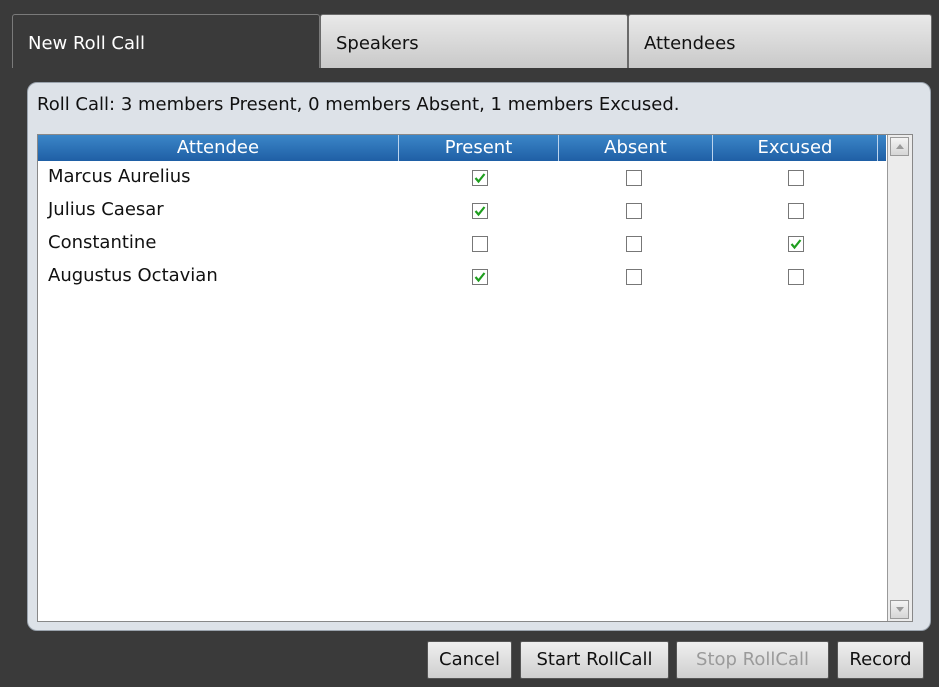  What do you see at coordinates (780, 41) in the screenshot?
I see `tab-attendees: Attendees` at bounding box center [780, 41].